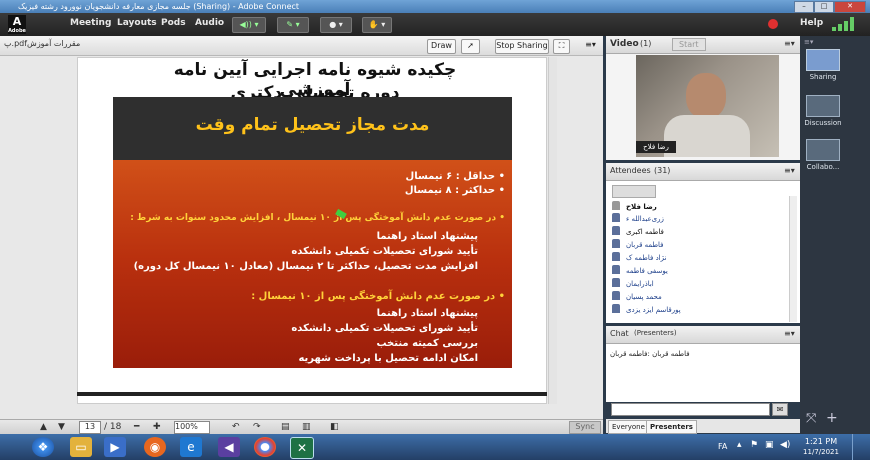  I want to click on slide-section1-item: پیشنهاد استاد راهنما, so click(427, 236).